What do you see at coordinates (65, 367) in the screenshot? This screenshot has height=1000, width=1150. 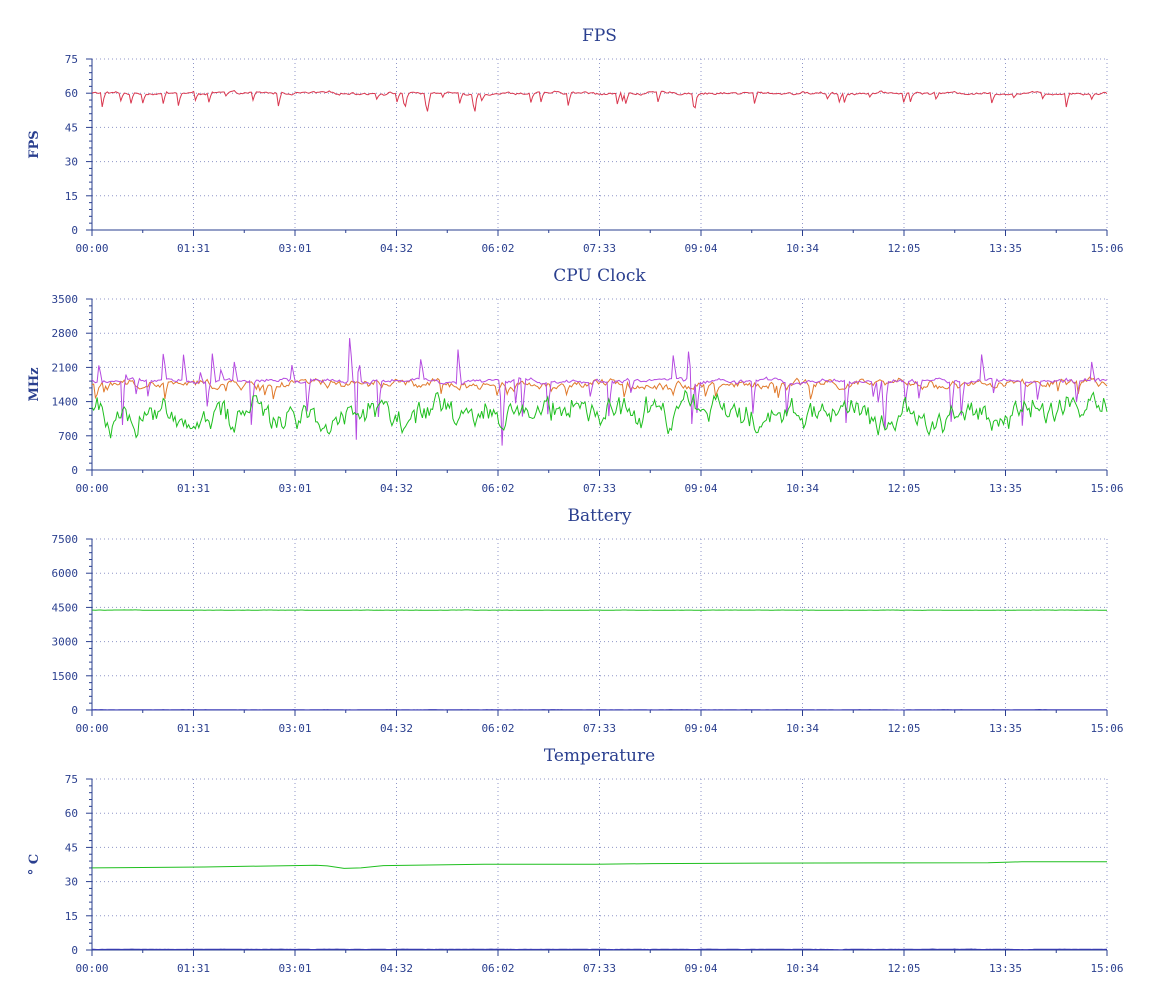 I see `y-tick-label: 2100` at bounding box center [65, 367].